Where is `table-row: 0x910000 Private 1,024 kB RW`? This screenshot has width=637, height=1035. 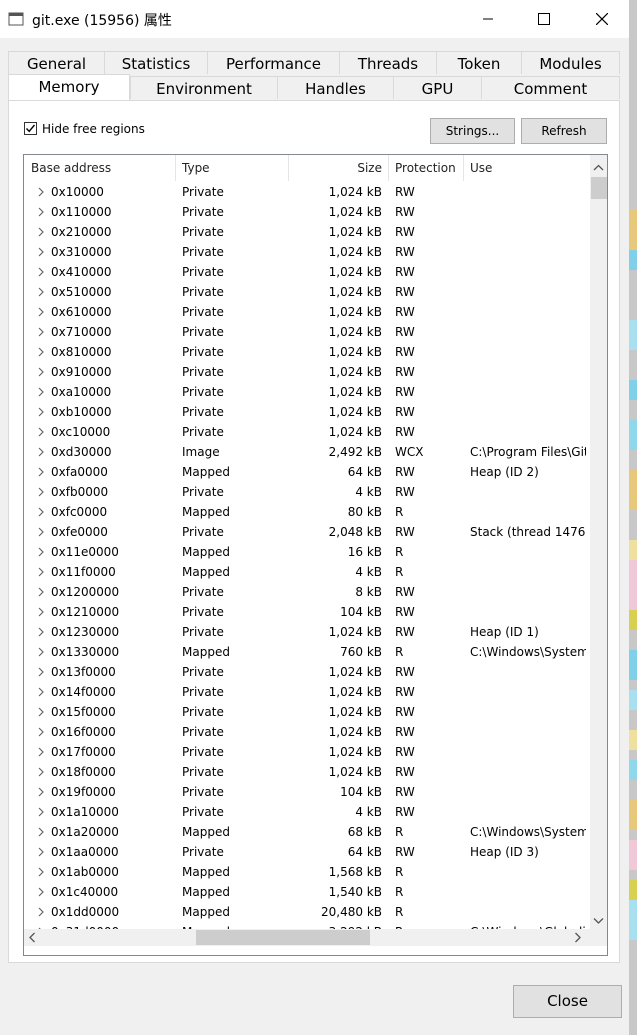 table-row: 0x910000 Private 1,024 kB RW is located at coordinates (307, 372).